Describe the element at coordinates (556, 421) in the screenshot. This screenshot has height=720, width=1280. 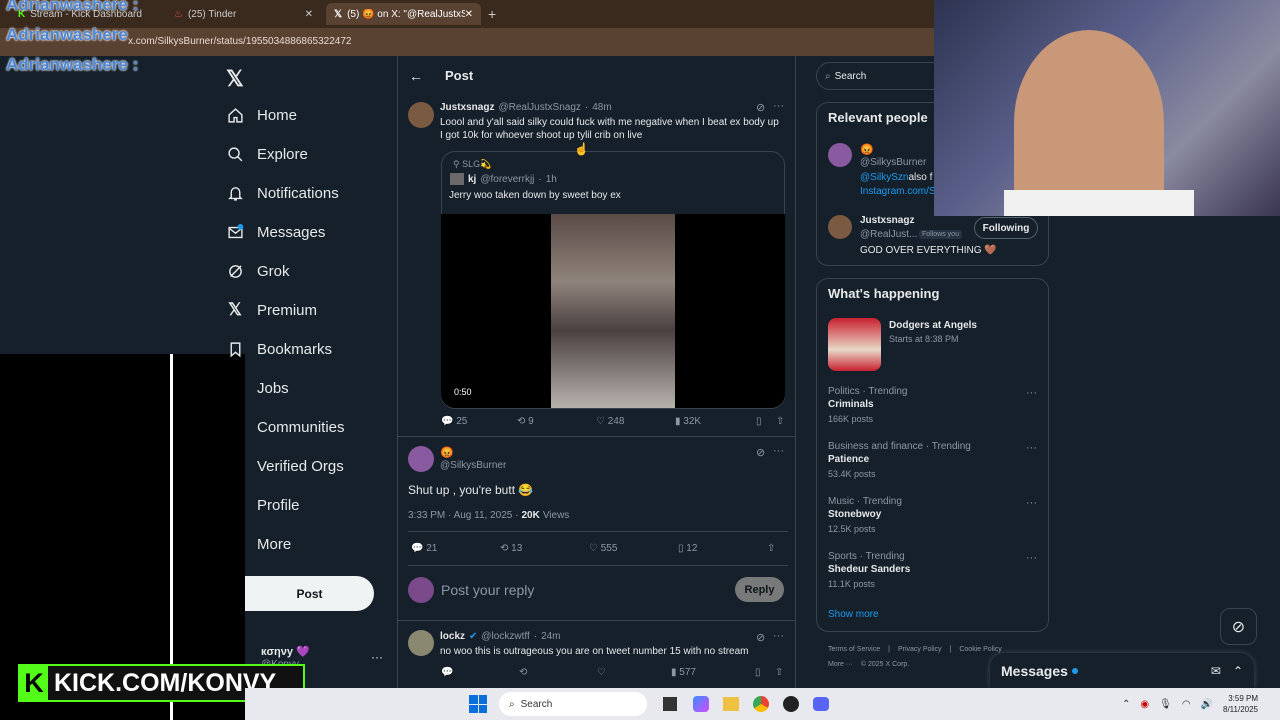
I see `repost-button: ⟲ 9` at that location.